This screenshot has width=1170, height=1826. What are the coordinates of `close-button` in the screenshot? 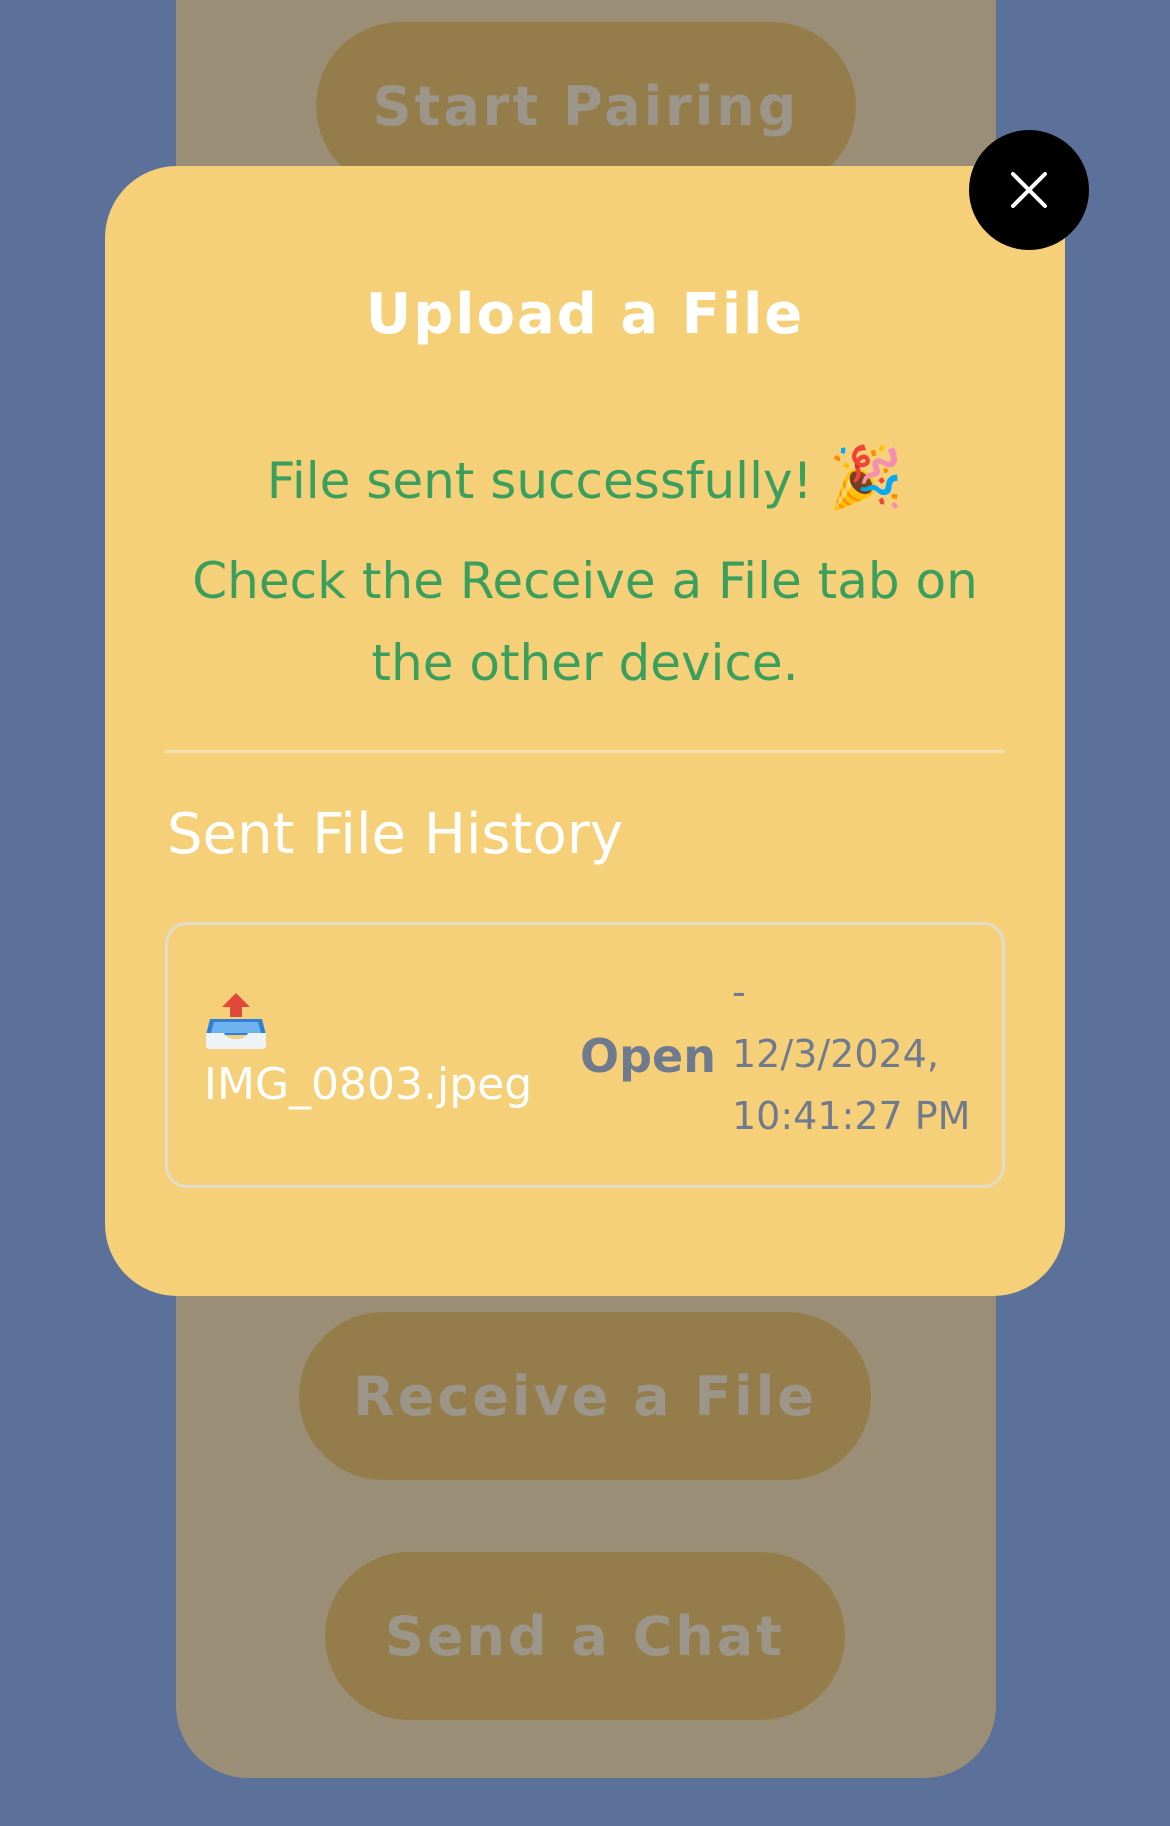 It's located at (1029, 190).